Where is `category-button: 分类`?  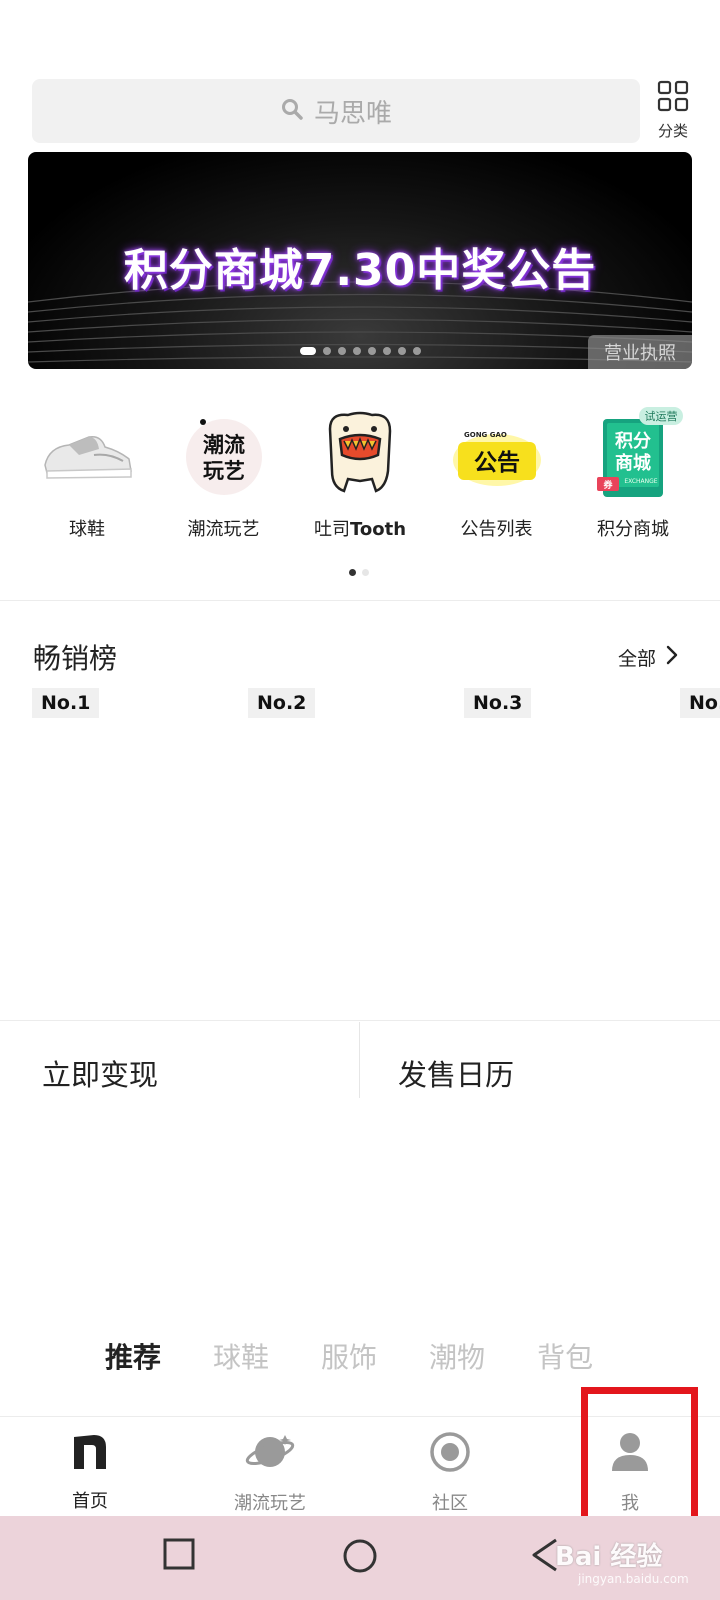
category-button: 分类 is located at coordinates (673, 111).